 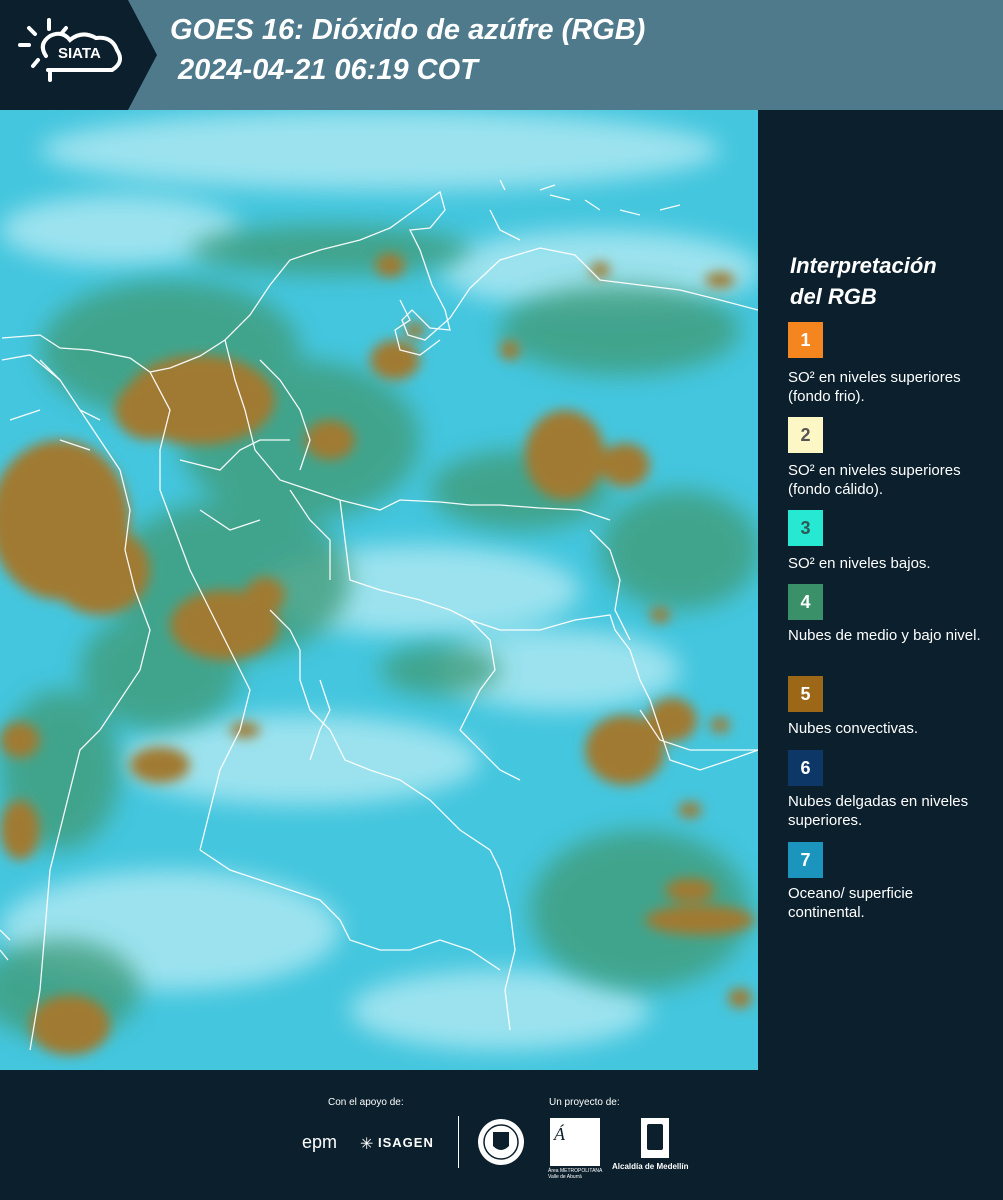 I want to click on isagen-icon: ✳, so click(x=367, y=1144).